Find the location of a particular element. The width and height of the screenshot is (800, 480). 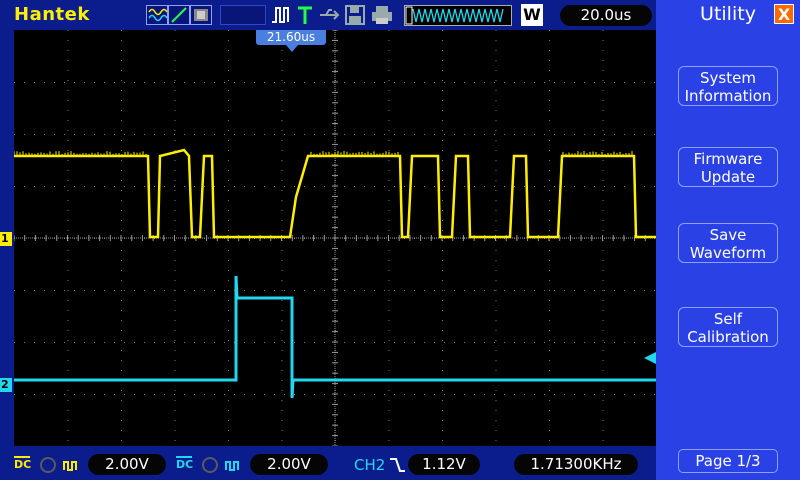

save-icon is located at coordinates (355, 15).